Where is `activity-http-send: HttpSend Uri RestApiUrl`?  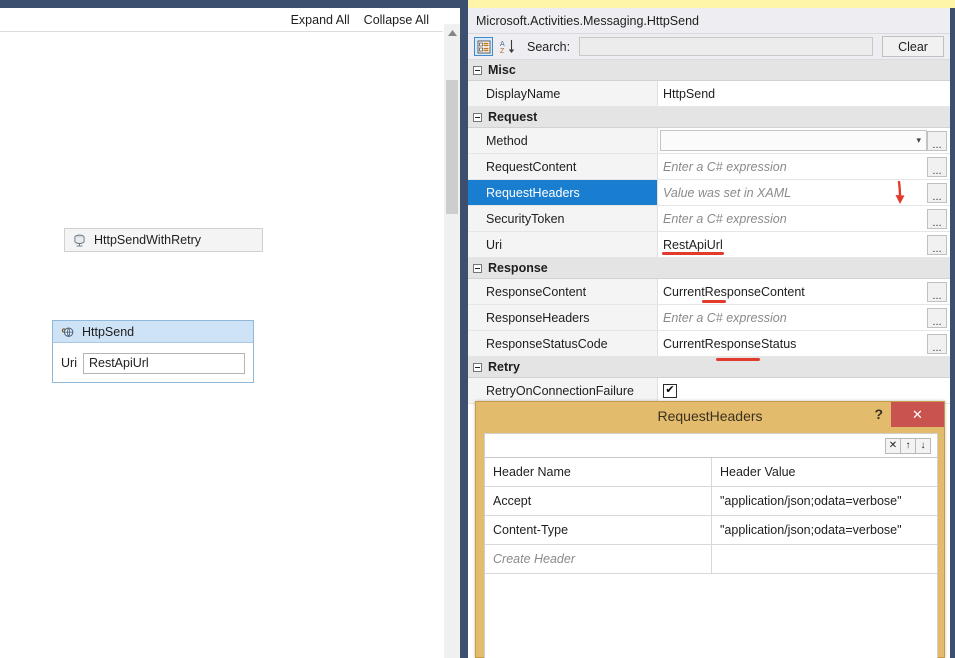
activity-http-send: HttpSend Uri RestApiUrl is located at coordinates (153, 351).